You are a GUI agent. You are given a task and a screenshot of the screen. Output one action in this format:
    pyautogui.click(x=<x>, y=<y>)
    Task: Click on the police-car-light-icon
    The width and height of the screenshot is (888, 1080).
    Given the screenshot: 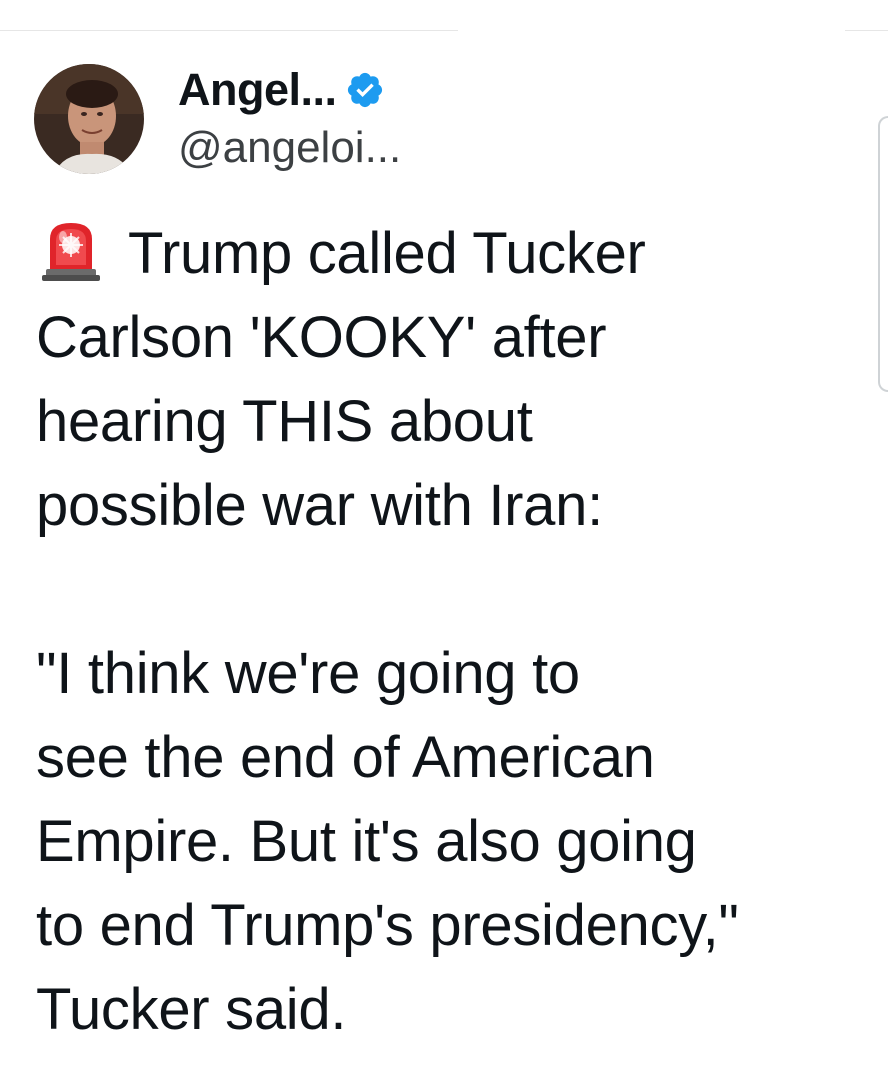 What is the action you would take?
    pyautogui.click(x=71, y=248)
    